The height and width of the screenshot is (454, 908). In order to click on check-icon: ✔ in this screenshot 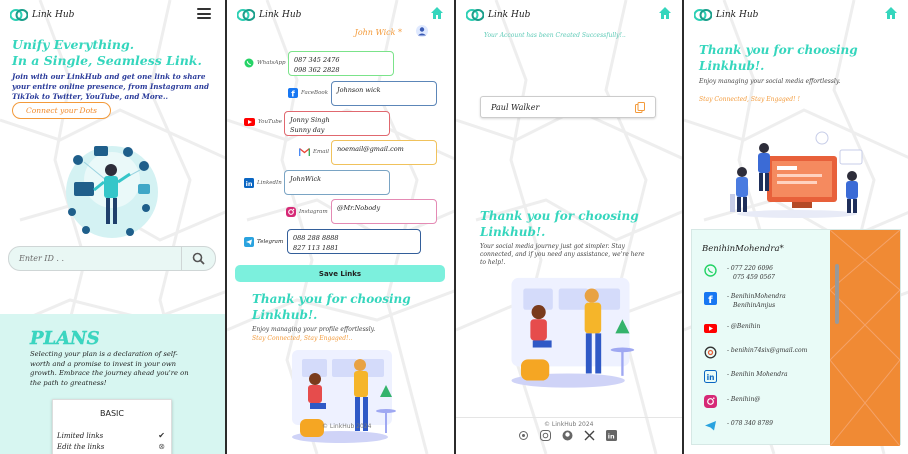, I will do `click(161, 435)`.